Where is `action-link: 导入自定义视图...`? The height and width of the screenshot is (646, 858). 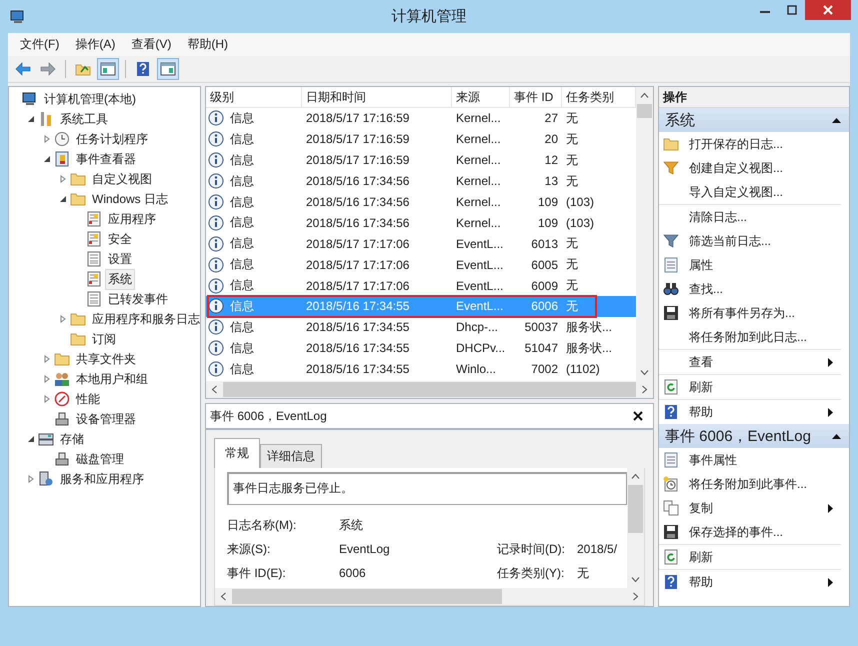 action-link: 导入自定义视图... is located at coordinates (761, 192).